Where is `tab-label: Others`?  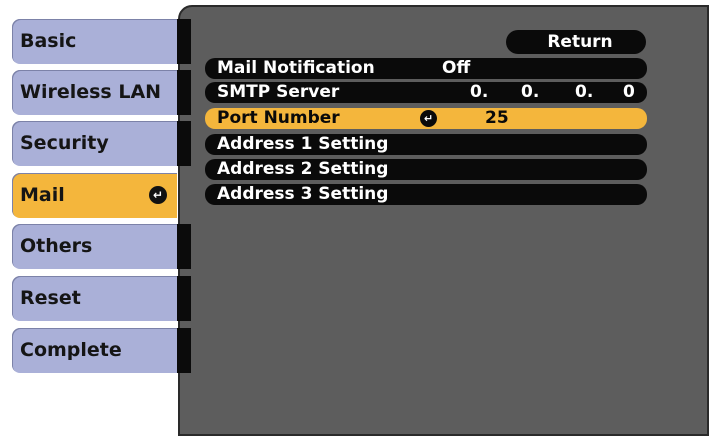
tab-label: Others is located at coordinates (56, 246).